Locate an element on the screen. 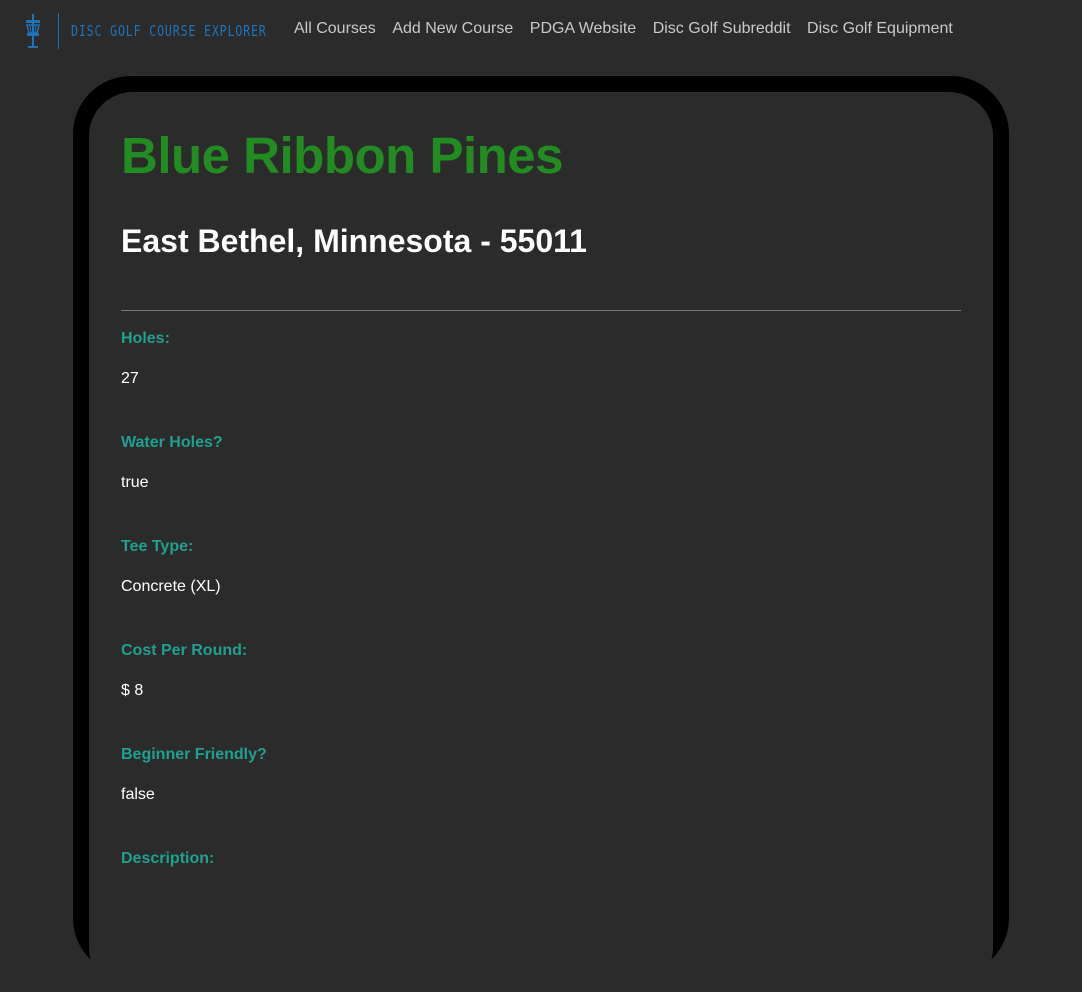 Image resolution: width=1082 pixels, height=992 pixels. nav-link-add-new-course: Add New Course is located at coordinates (452, 29).